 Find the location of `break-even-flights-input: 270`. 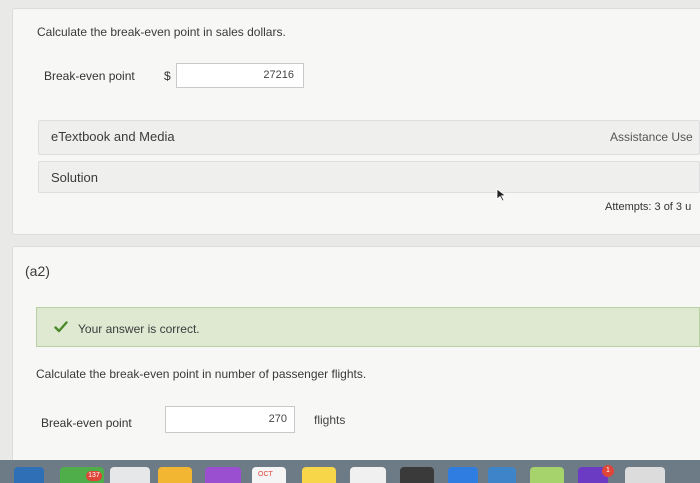

break-even-flights-input: 270 is located at coordinates (230, 419).